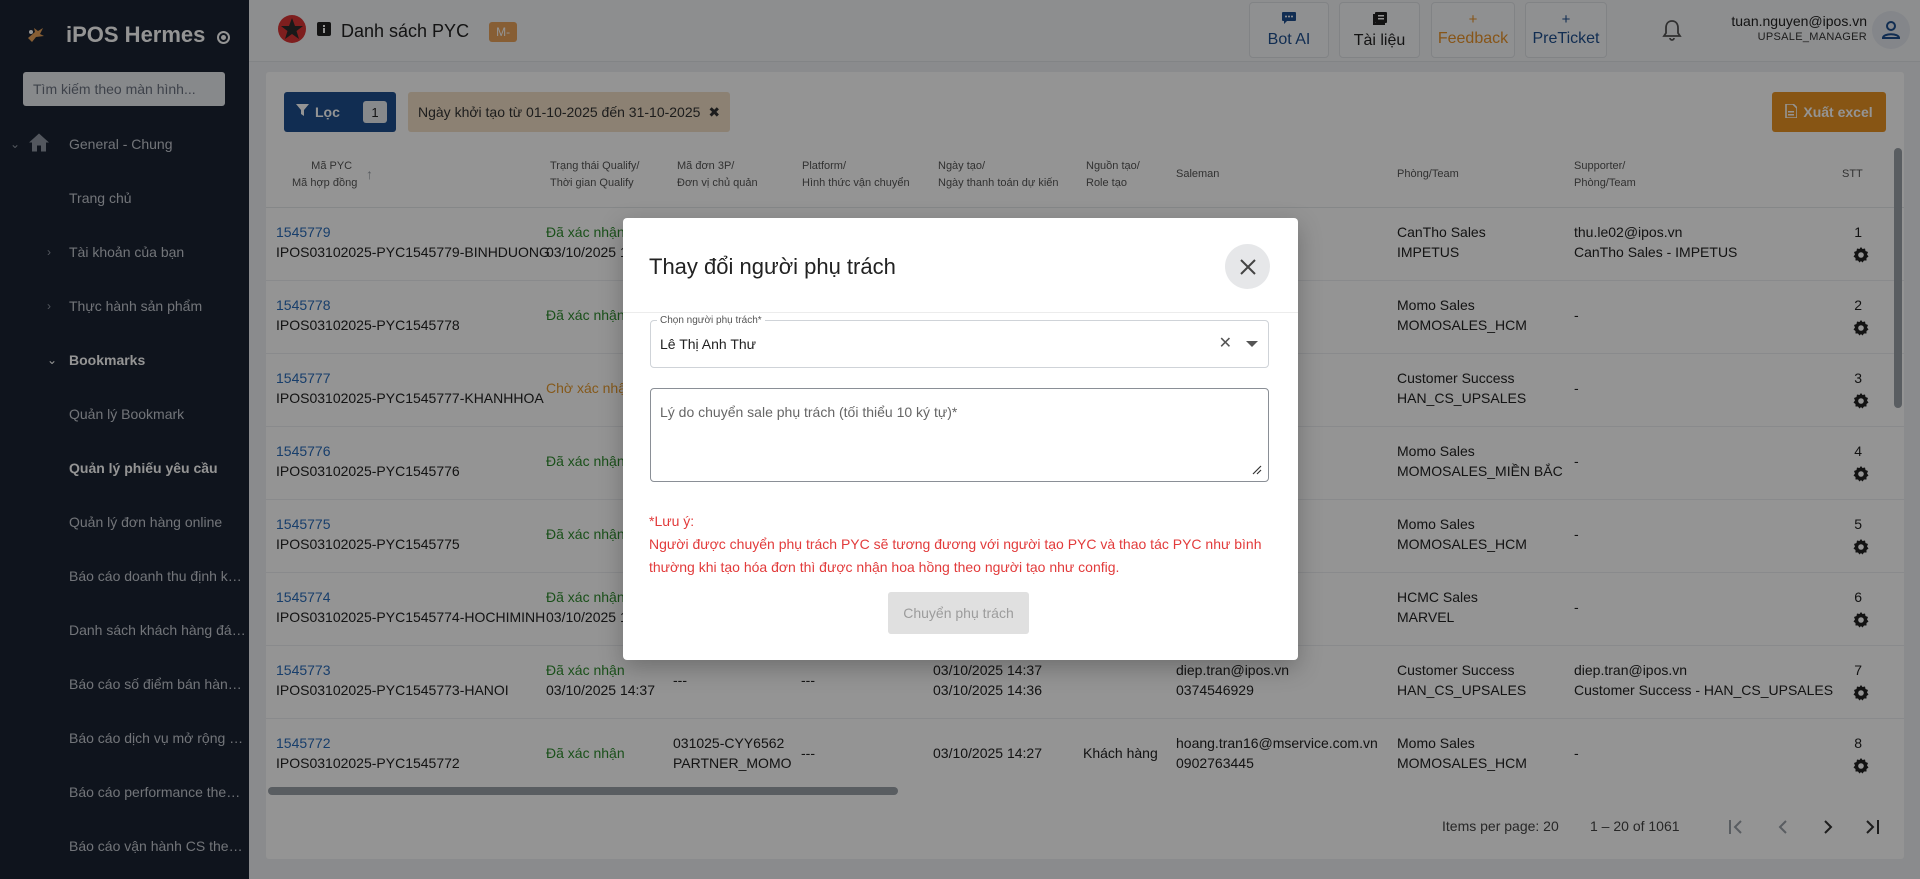 This screenshot has height=879, width=1920. Describe the element at coordinates (958, 613) in the screenshot. I see `transfer-owner-button: Chuyển phụ trách` at that location.